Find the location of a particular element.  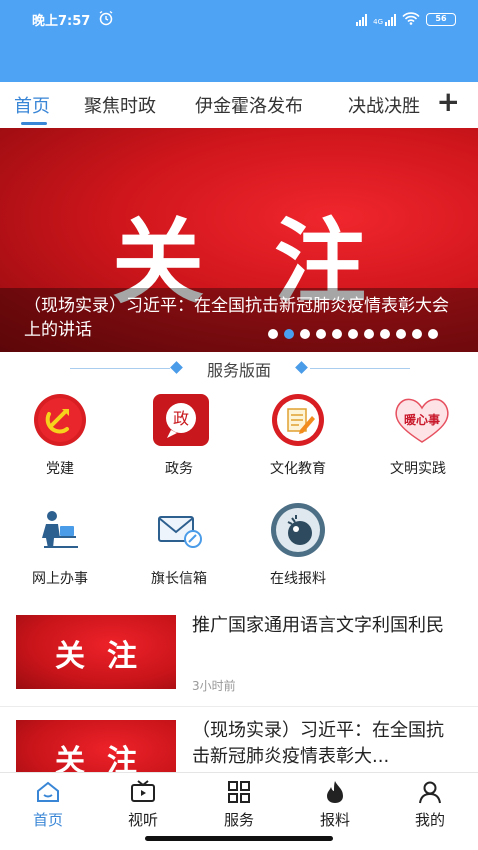

tab-yijinhuoluo-release: 伊金霍洛发布 is located at coordinates (249, 105).